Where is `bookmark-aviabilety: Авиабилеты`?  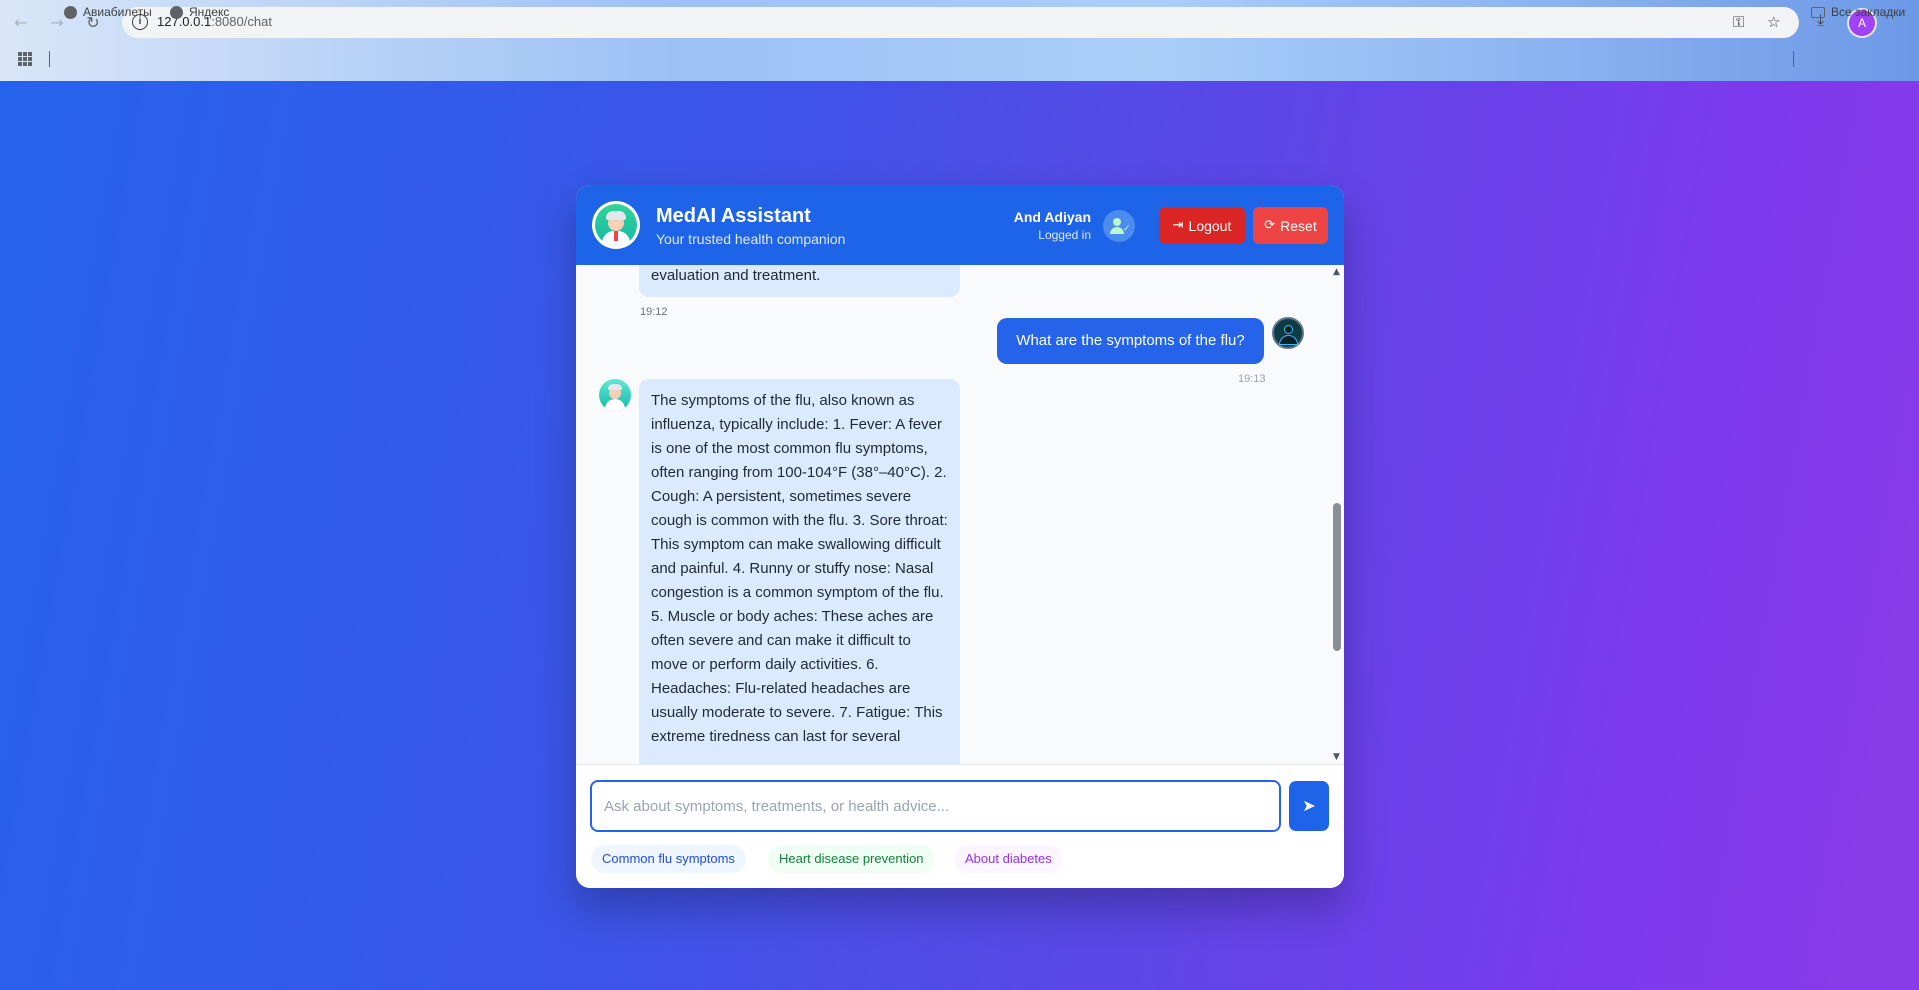 bookmark-aviabilety: Авиабилеты is located at coordinates (108, 12).